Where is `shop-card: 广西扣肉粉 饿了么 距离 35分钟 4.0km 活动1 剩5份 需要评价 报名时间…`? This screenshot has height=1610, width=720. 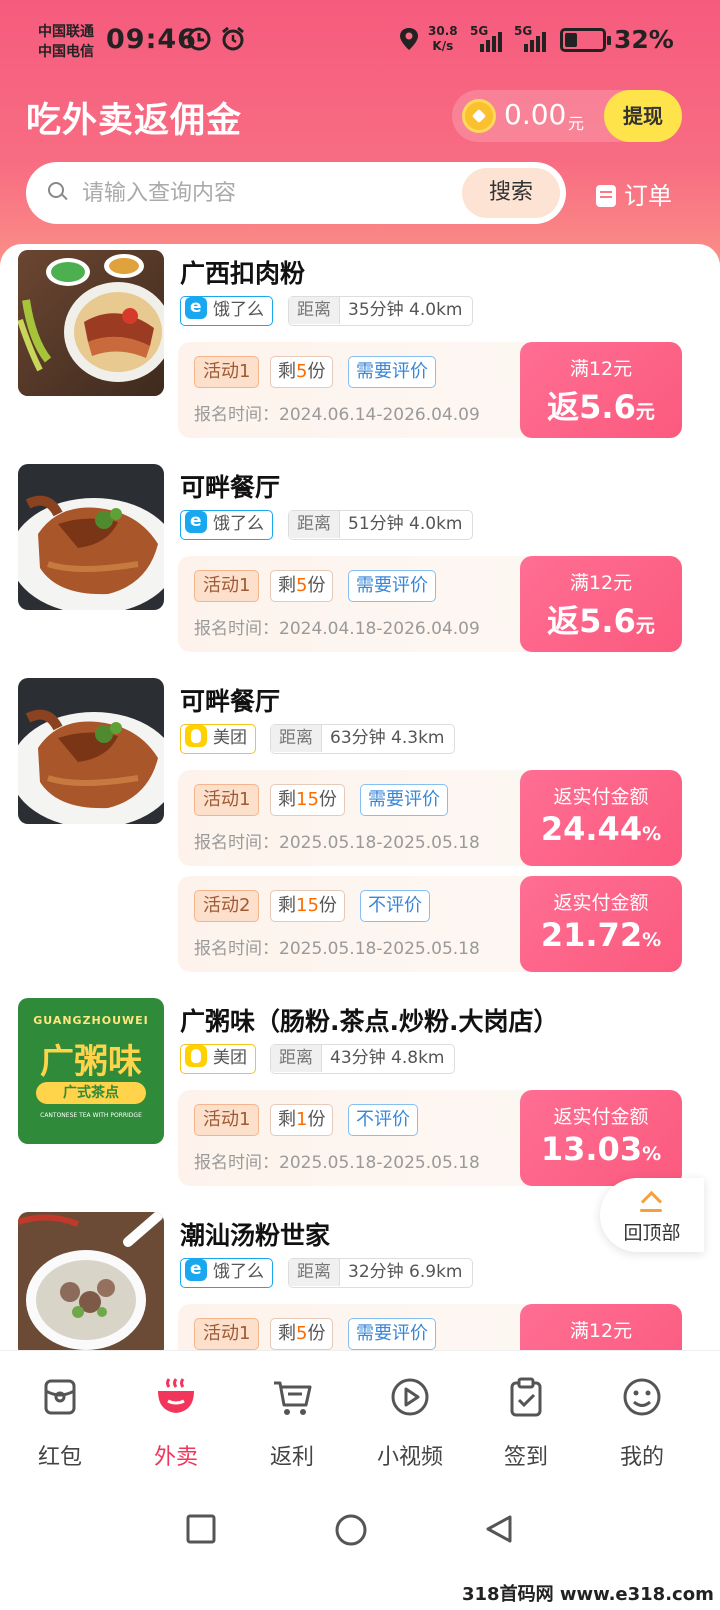 shop-card: 广西扣肉粉 饿了么 距离 35分钟 4.0km 活动1 剩5份 需要评价 报名时间… is located at coordinates (360, 351).